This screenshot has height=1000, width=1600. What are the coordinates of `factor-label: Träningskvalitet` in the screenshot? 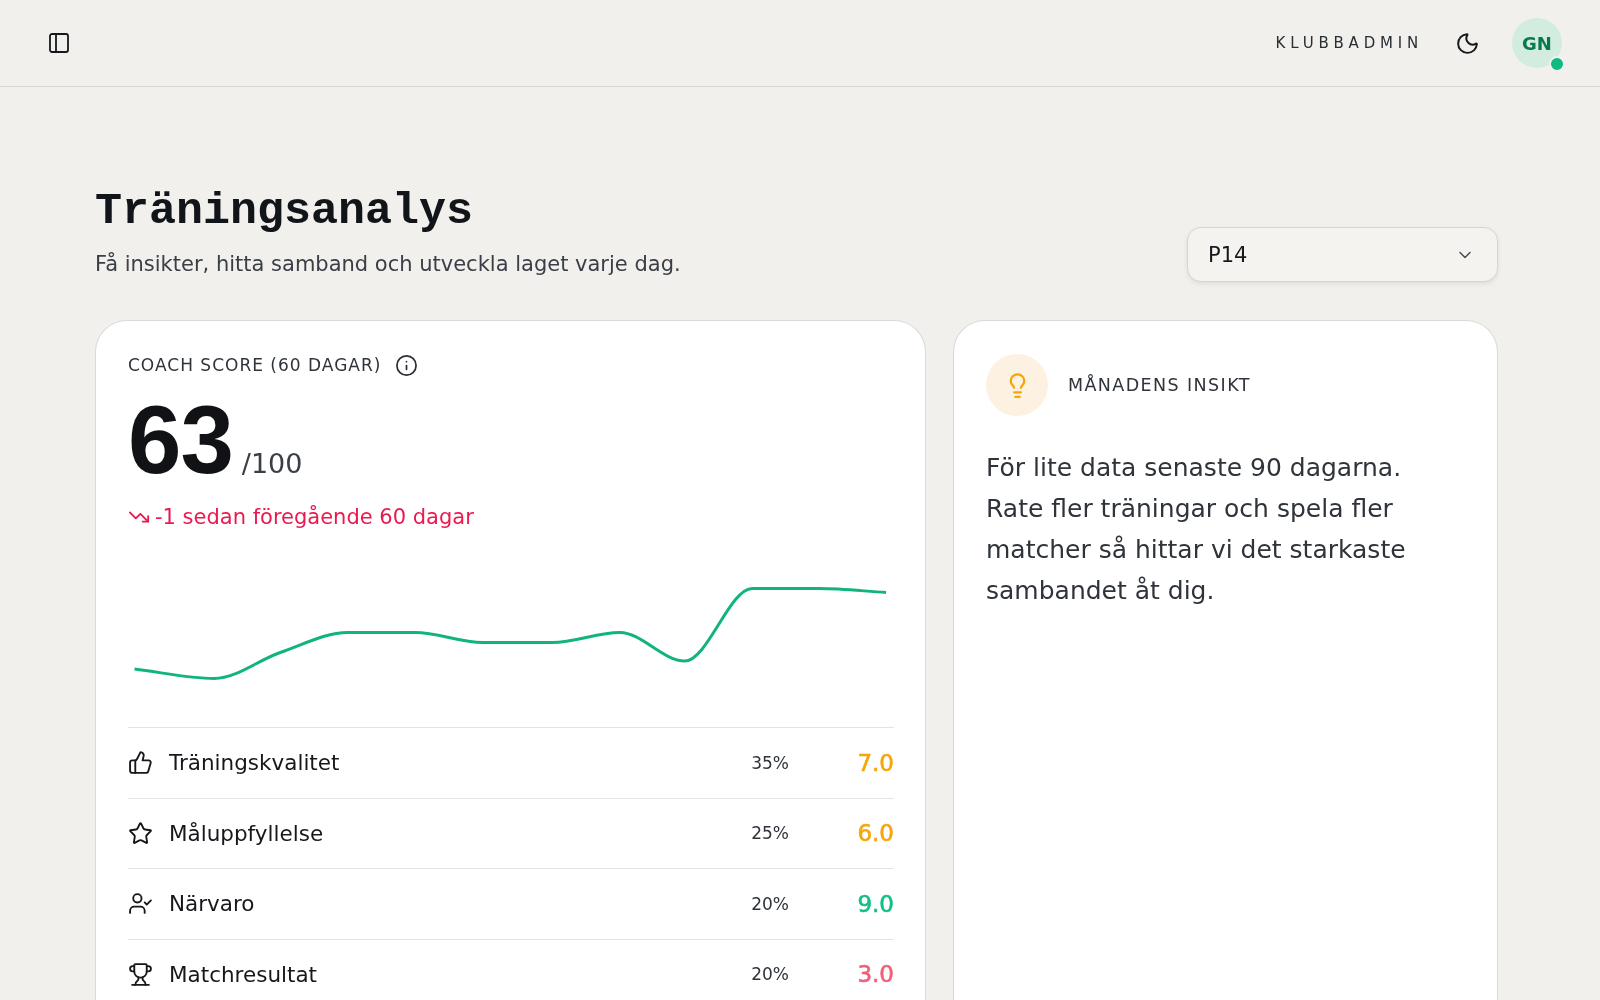 It's located at (255, 763).